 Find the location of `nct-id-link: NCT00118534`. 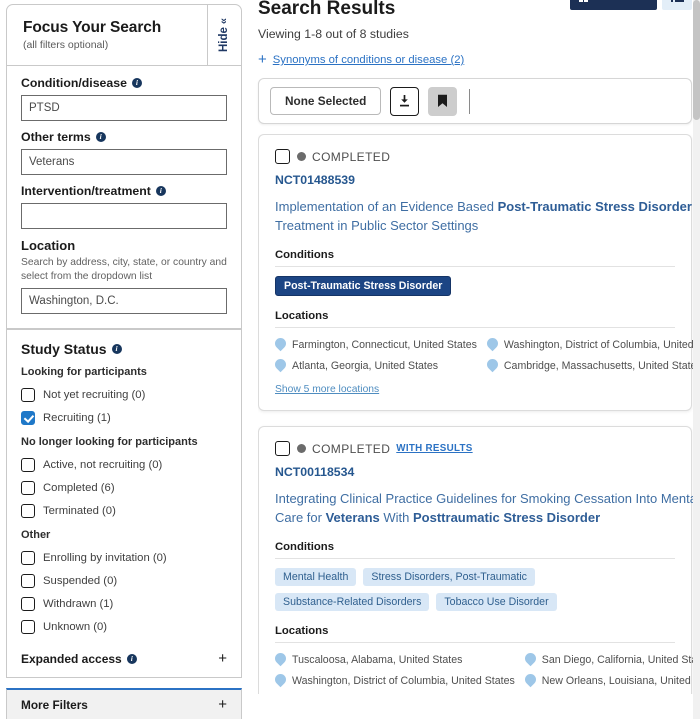

nct-id-link: NCT00118534 is located at coordinates (314, 472).